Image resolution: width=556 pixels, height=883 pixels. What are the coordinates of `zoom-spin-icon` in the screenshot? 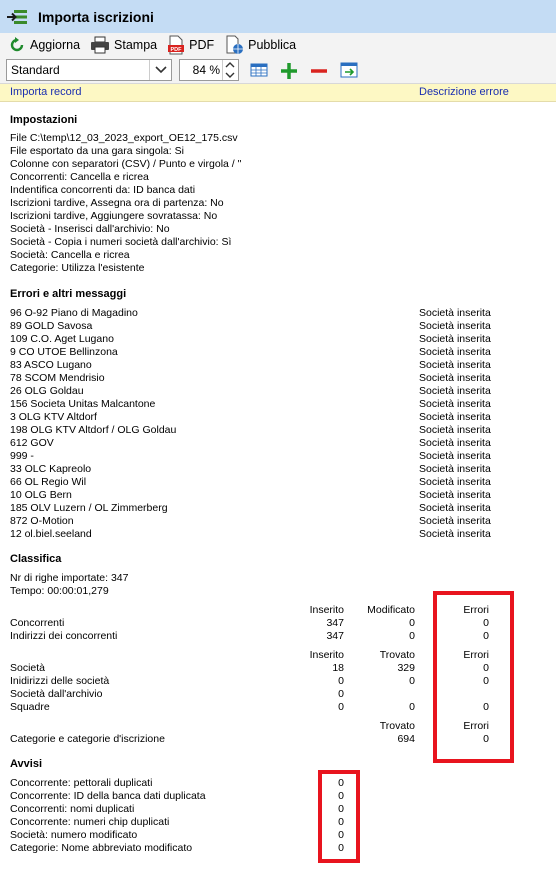 It's located at (230, 70).